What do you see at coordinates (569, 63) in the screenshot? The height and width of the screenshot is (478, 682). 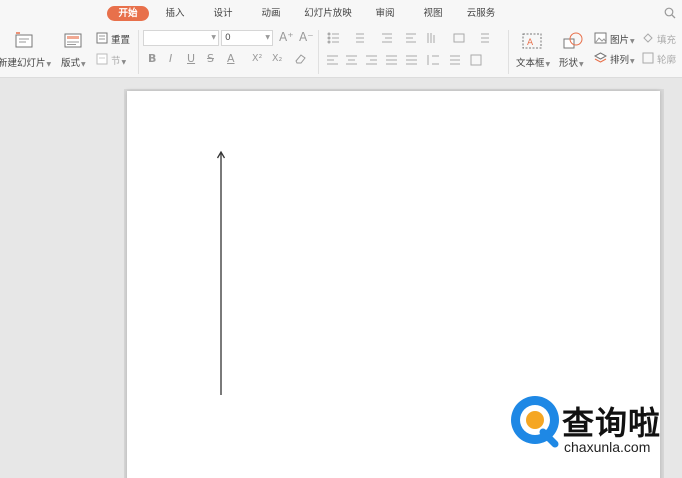 I see `shape-label: 形状` at bounding box center [569, 63].